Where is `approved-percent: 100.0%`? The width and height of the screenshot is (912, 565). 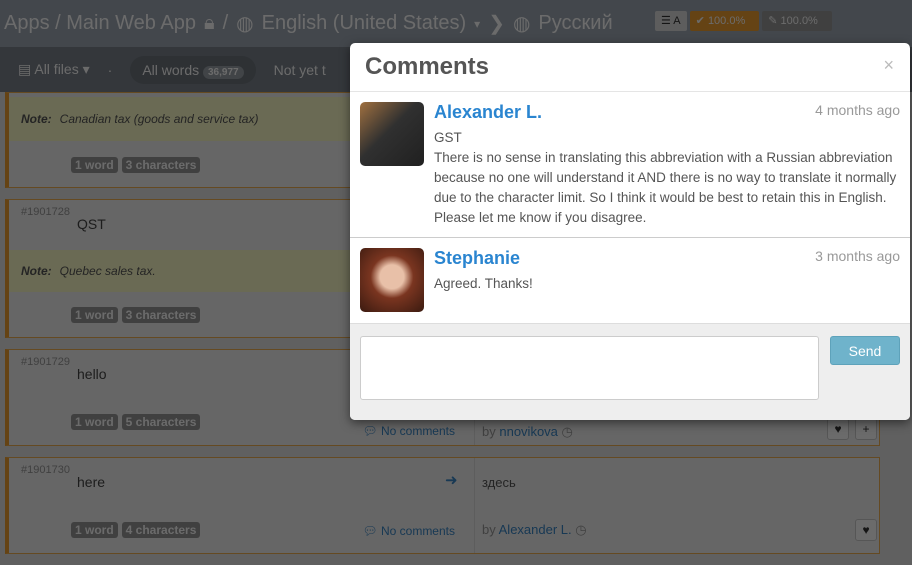
approved-percent: 100.0% is located at coordinates (799, 21).